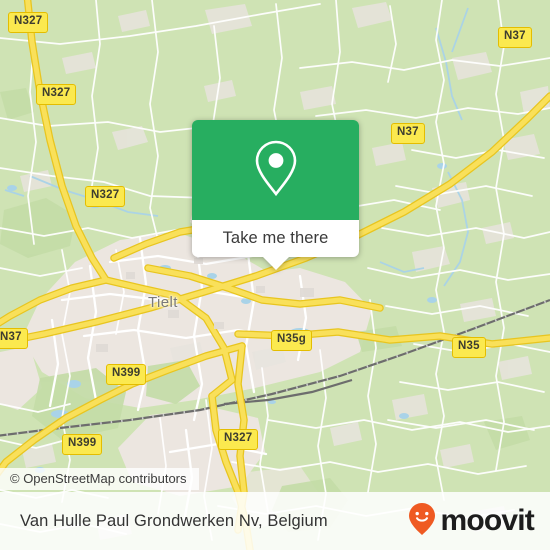 This screenshot has width=550, height=550. I want to click on location-pin-icon, so click(276, 170).